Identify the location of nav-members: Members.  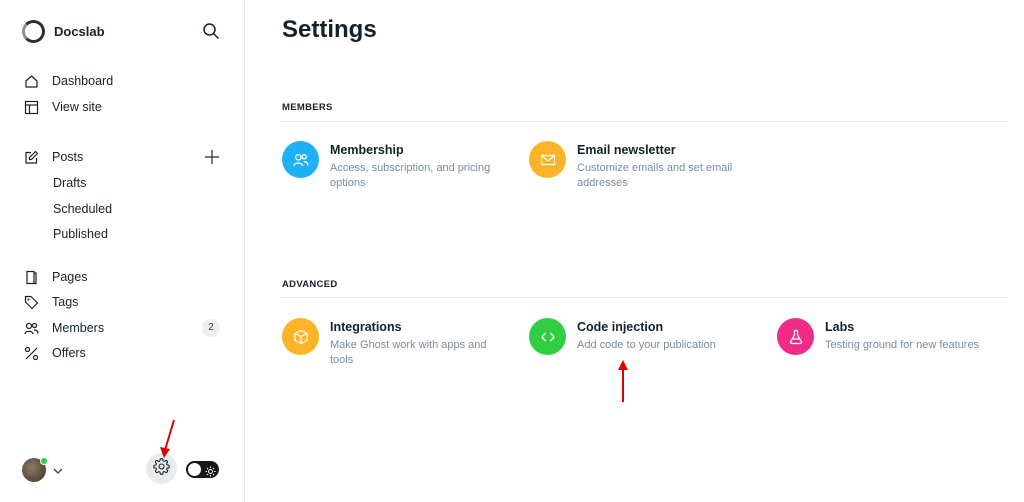
(64, 328).